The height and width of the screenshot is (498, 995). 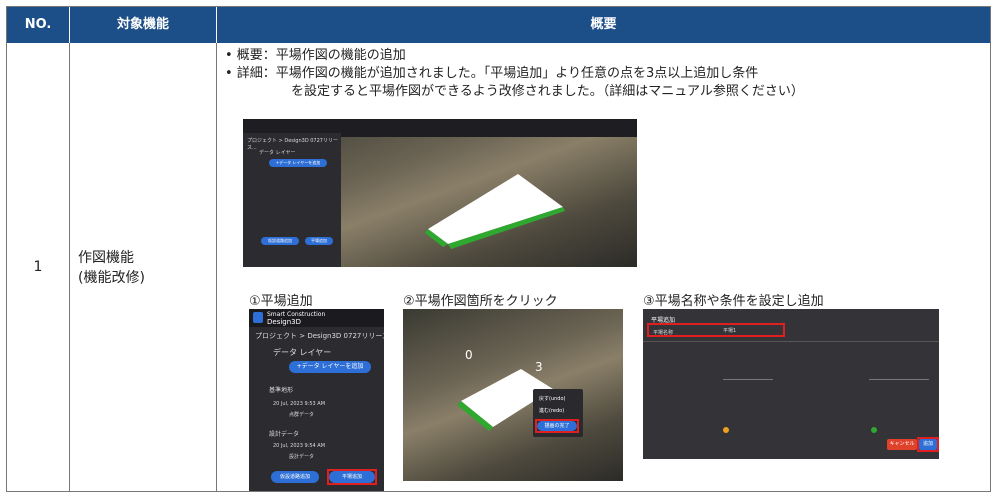 What do you see at coordinates (552, 398) in the screenshot?
I see `undo-item: 戻す(undo)` at bounding box center [552, 398].